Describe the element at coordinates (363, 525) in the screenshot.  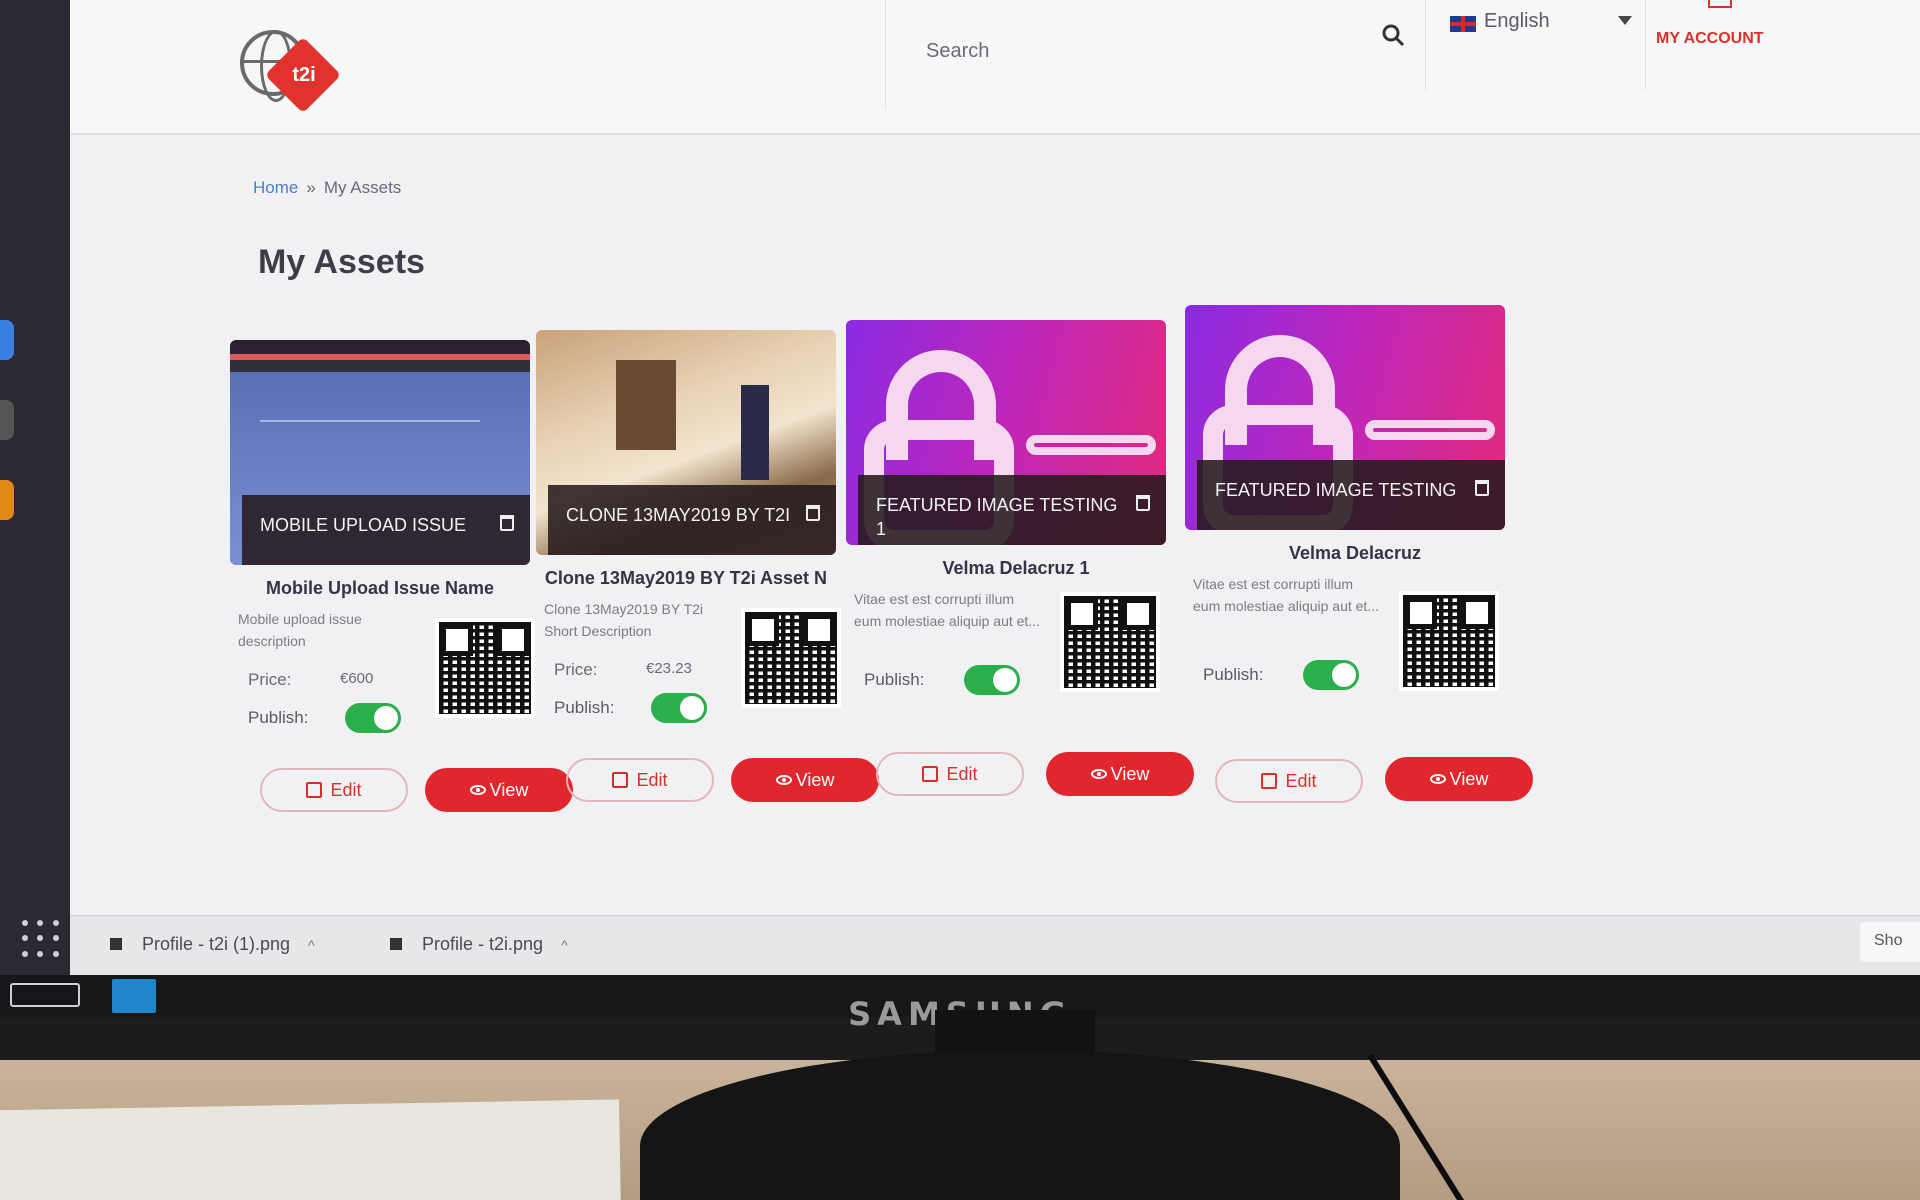
I see `asset-caption-text: MOBILE UPLOAD ISSUE` at that location.